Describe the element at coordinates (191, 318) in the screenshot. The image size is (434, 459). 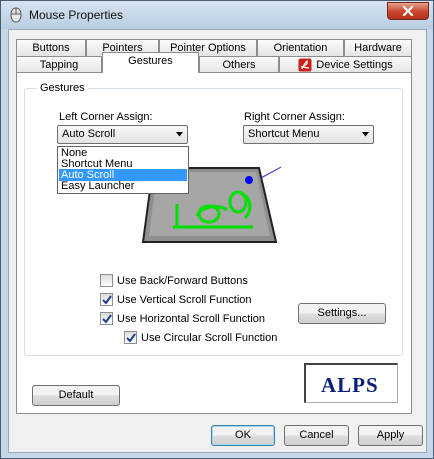
I see `checkbox-label: Use Horizontal Scroll Function` at that location.